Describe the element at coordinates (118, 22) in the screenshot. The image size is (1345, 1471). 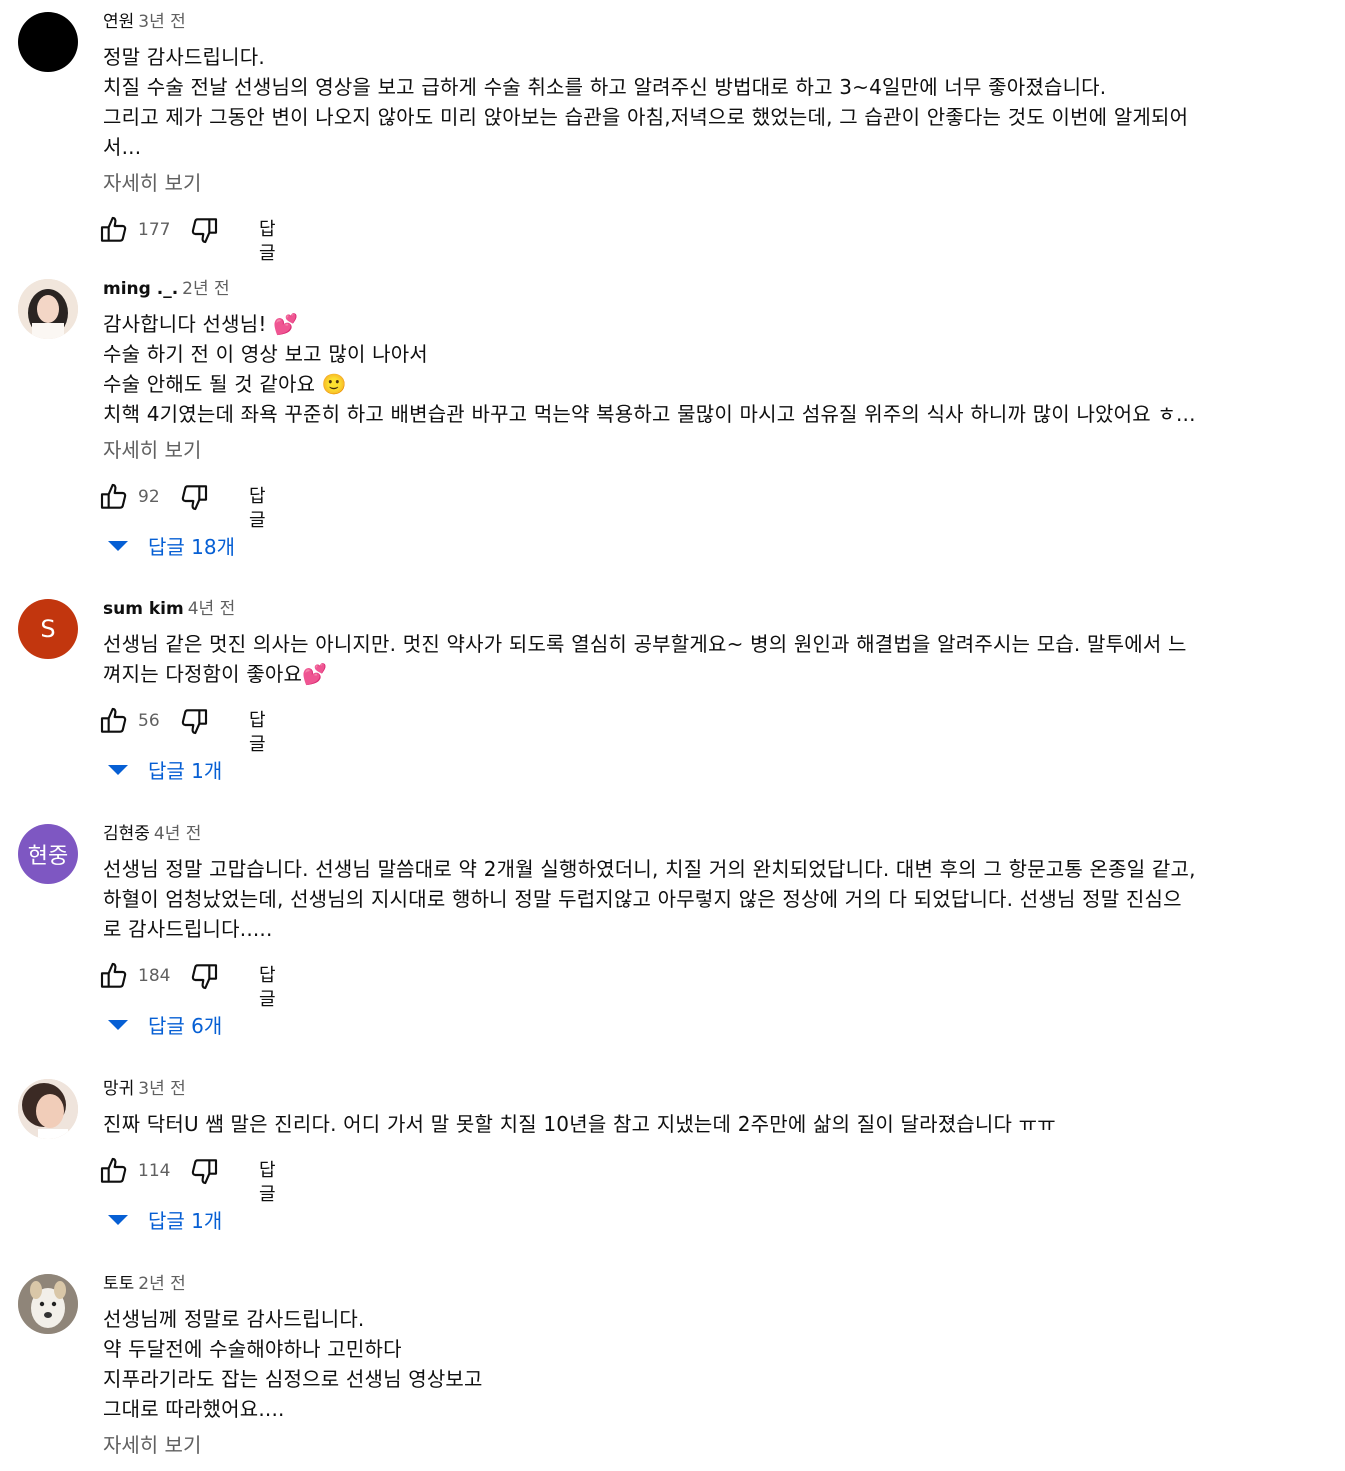
I see `author-name: 연원` at that location.